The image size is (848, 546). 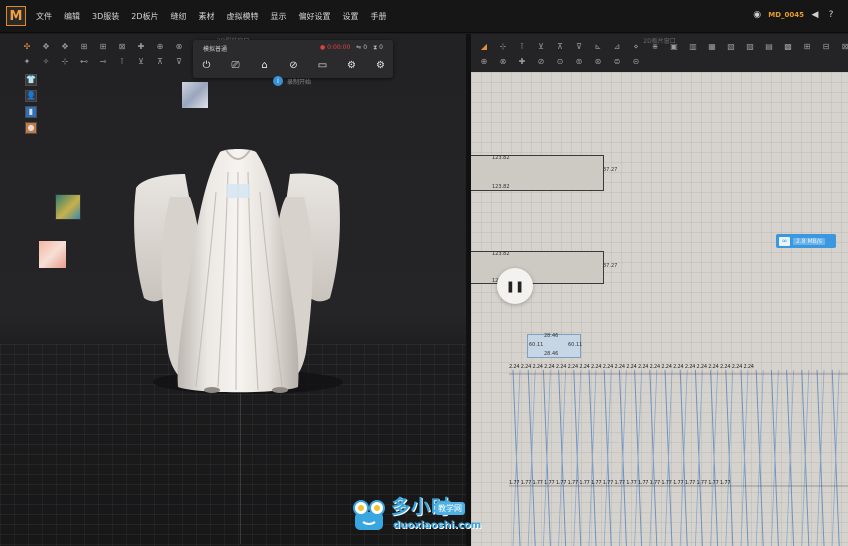 What do you see at coordinates (579, 62) in the screenshot?
I see `tool-2d-icon: ⊚` at bounding box center [579, 62].